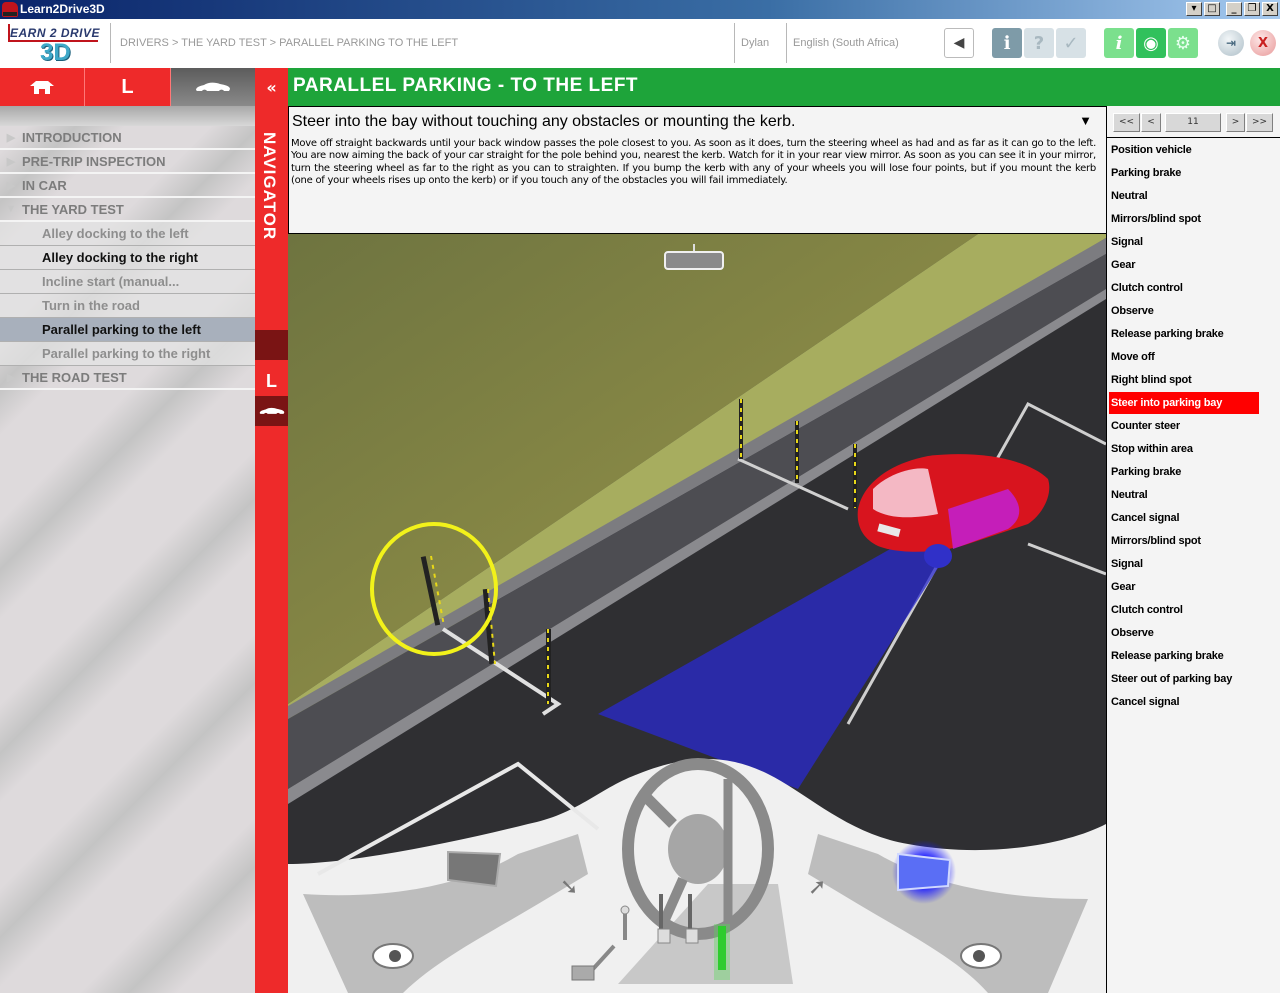  I want to click on right-signal-arrow-icon: ➚, so click(817, 887).